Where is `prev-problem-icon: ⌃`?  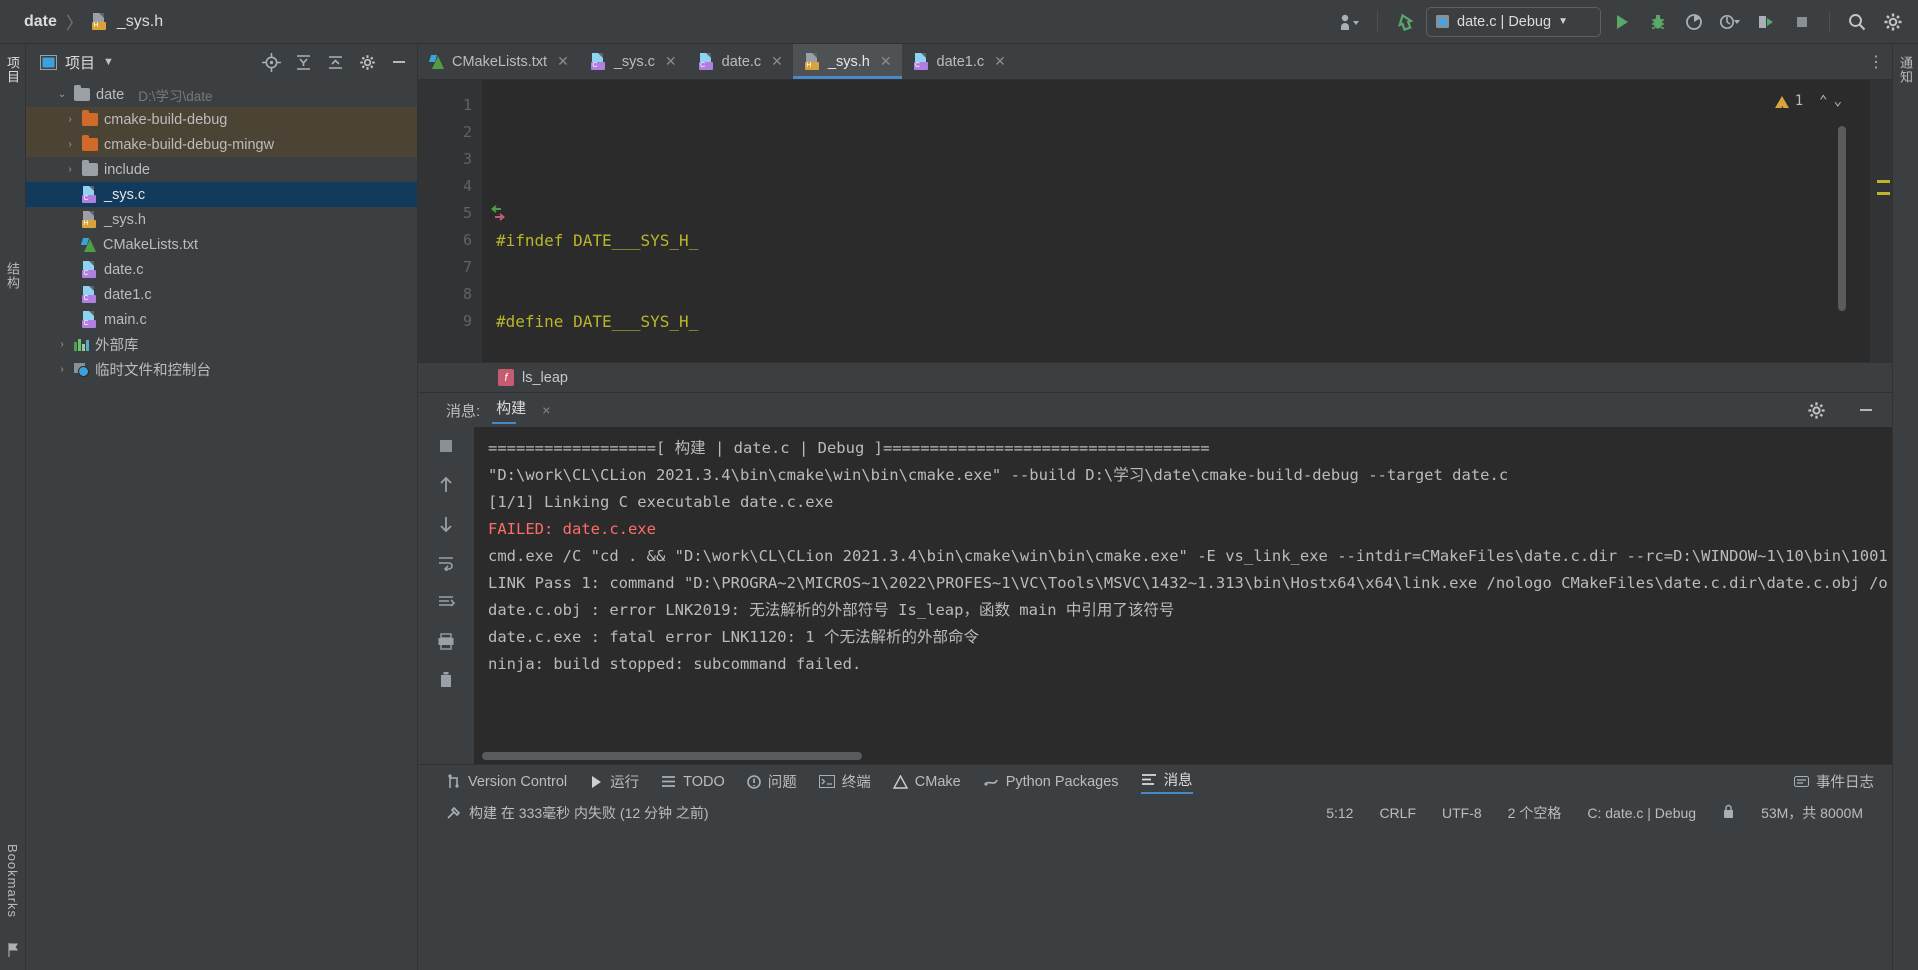 prev-problem-icon: ⌃ is located at coordinates (1823, 101).